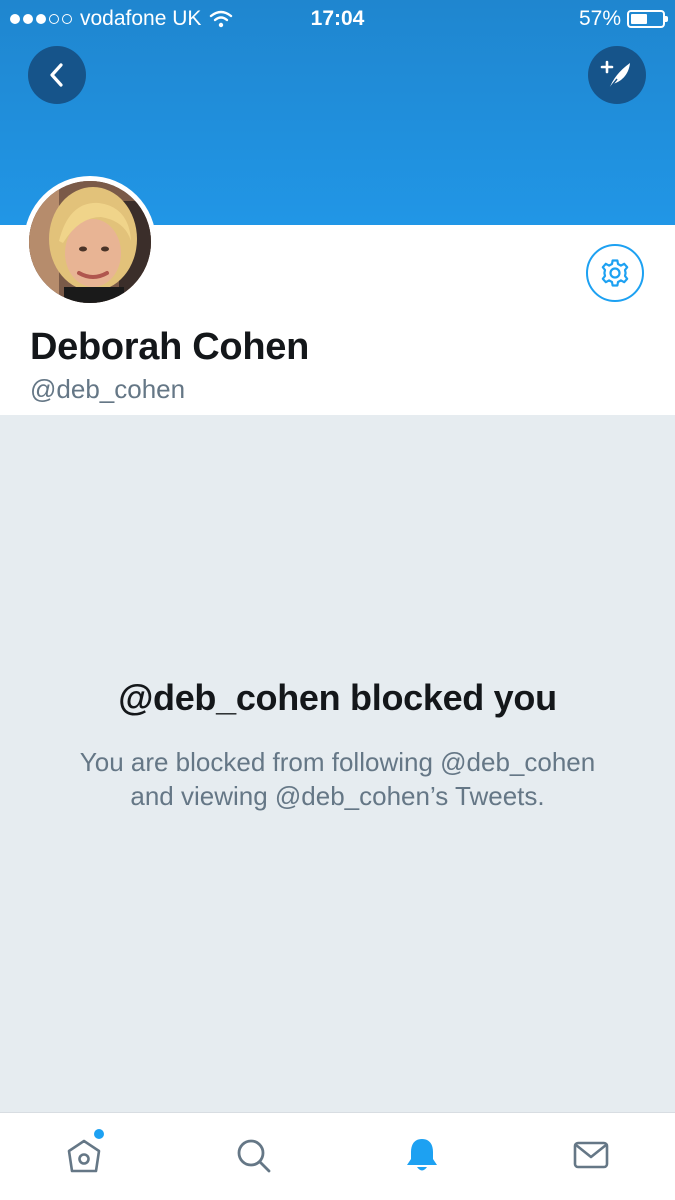  Describe the element at coordinates (639, 19) in the screenshot. I see `battery-level-fill` at that location.